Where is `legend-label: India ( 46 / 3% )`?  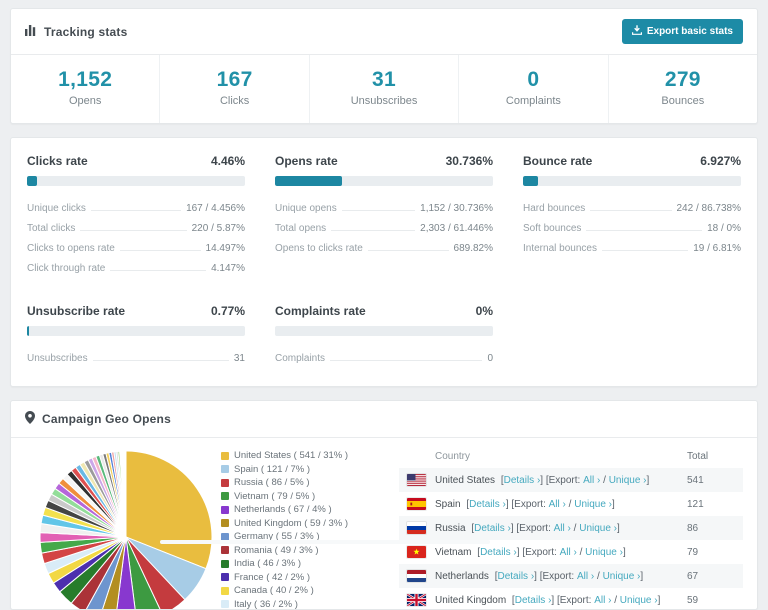 legend-label: India ( 46 / 3% ) is located at coordinates (268, 563).